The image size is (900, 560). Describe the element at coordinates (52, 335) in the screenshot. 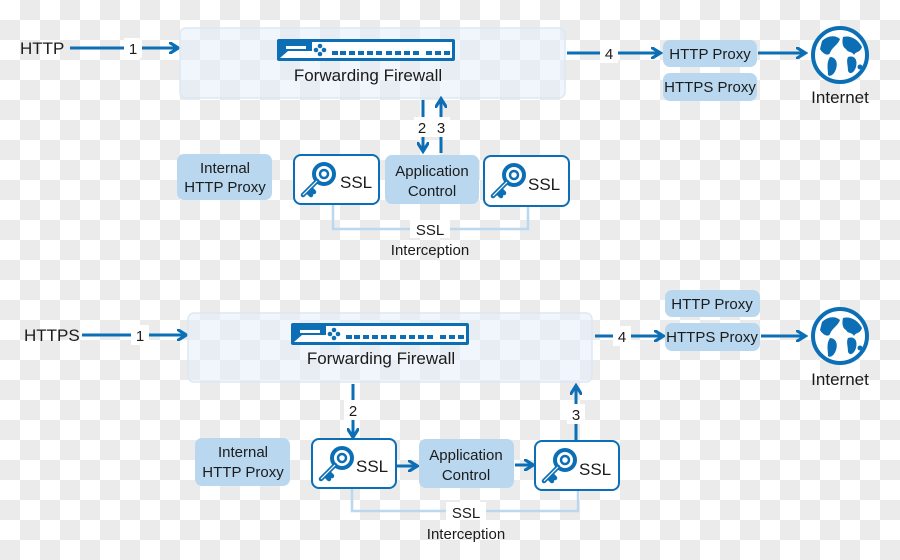

I see `https-source-label: HTTPS` at that location.